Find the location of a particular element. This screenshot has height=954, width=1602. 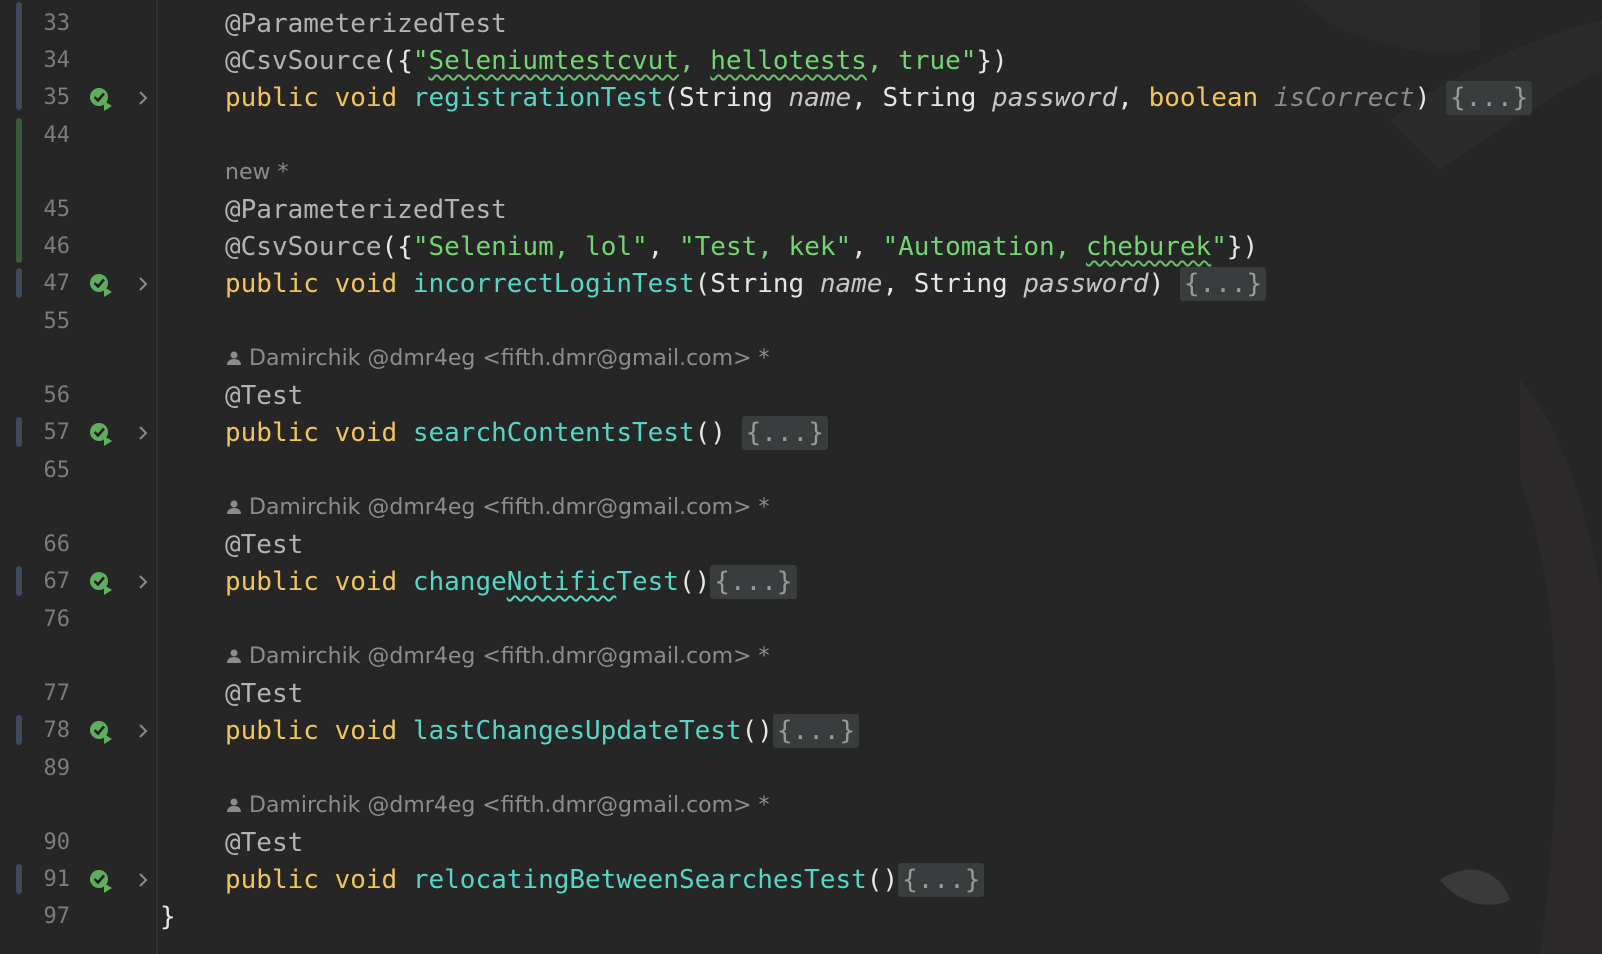

code-line-65: 65 is located at coordinates (801, 471).